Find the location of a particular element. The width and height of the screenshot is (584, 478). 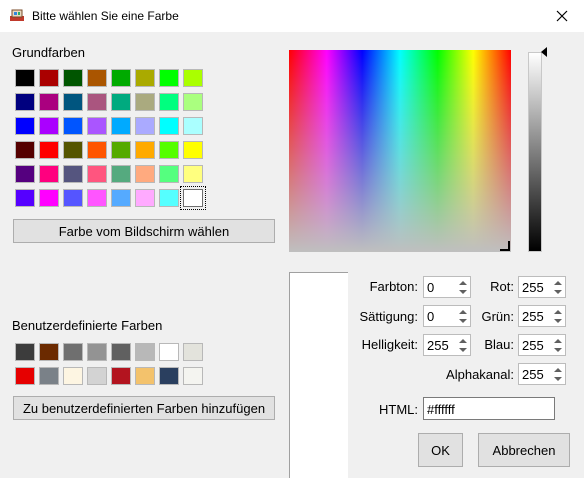

close-icon is located at coordinates (562, 16).